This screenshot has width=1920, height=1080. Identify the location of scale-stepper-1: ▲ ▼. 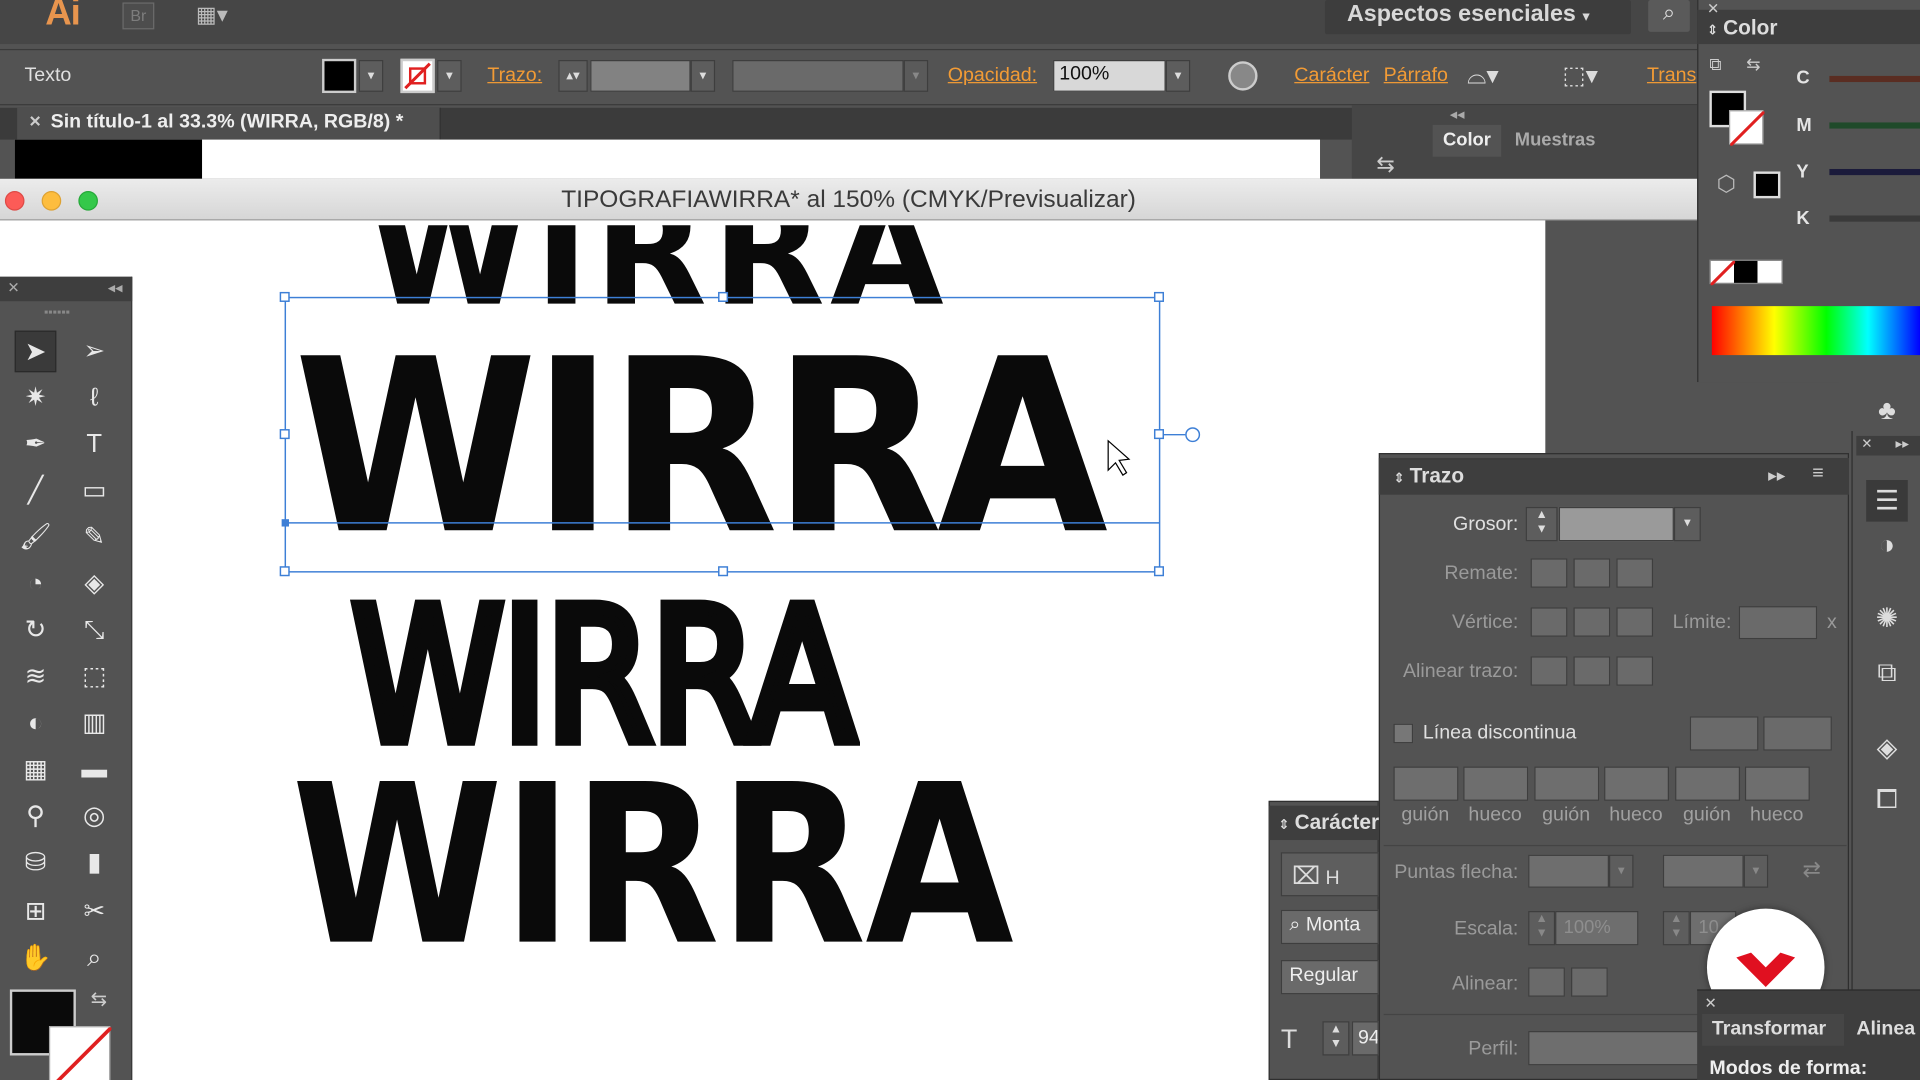
(1542, 928).